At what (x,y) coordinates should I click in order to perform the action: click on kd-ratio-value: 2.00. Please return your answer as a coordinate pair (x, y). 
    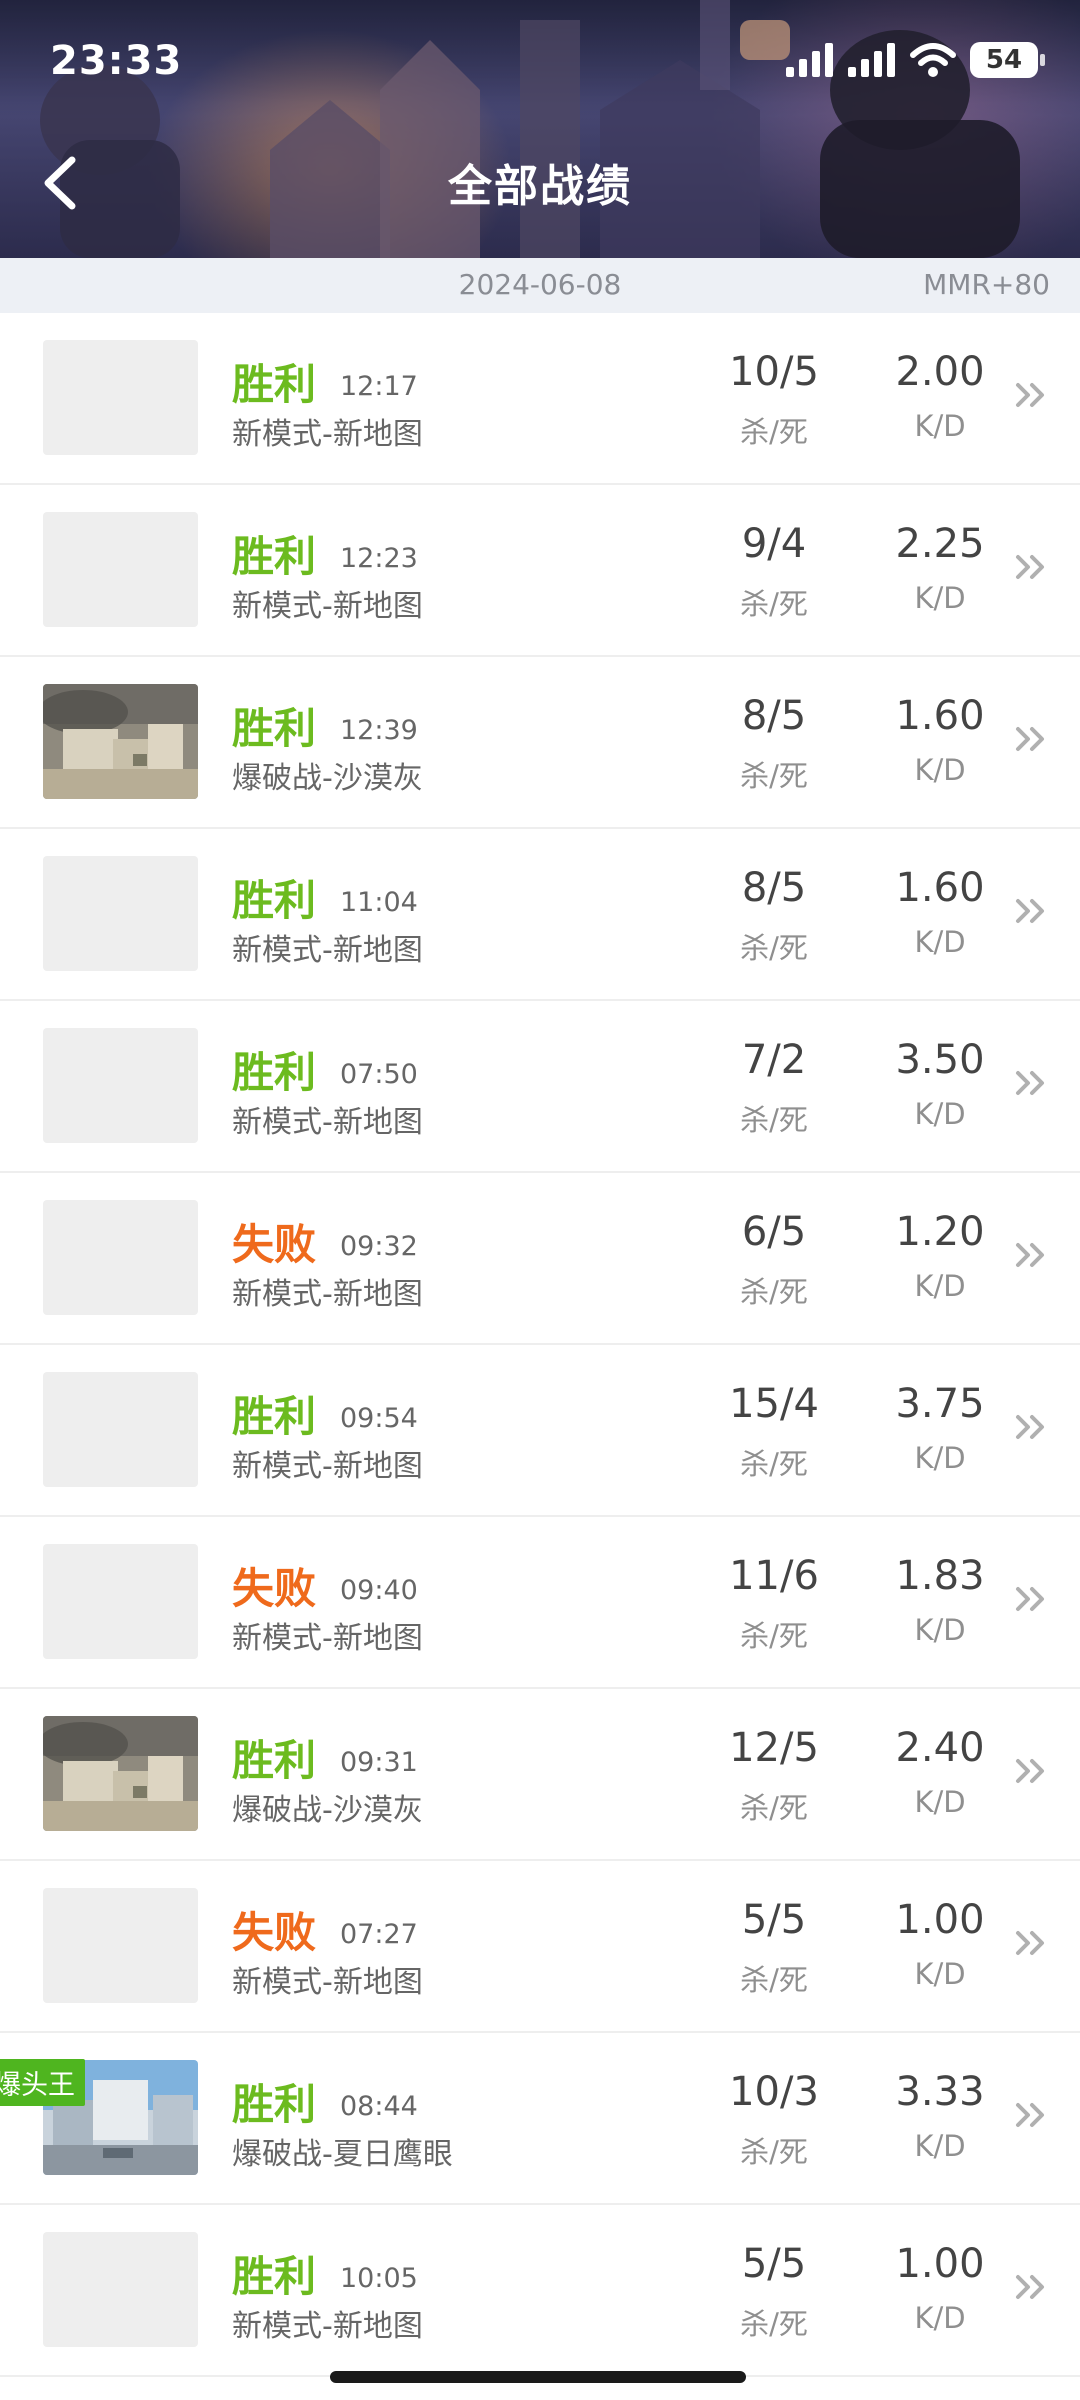
    Looking at the image, I should click on (940, 372).